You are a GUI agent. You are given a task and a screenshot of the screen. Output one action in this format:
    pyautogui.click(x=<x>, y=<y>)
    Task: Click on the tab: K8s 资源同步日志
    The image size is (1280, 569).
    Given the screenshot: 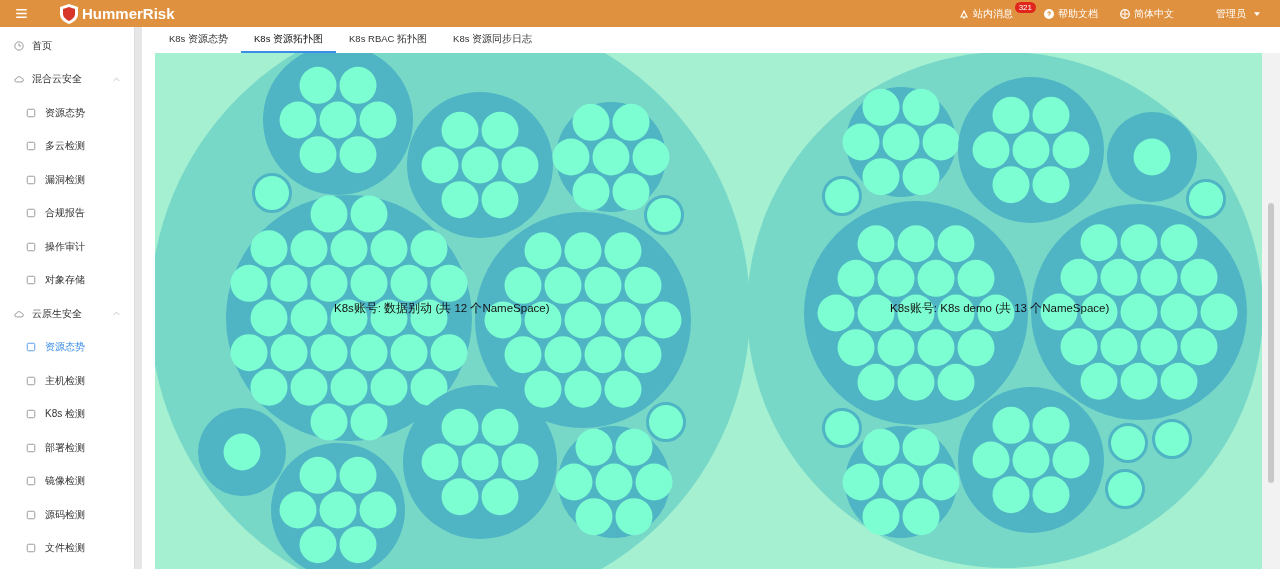 What is the action you would take?
    pyautogui.click(x=493, y=40)
    